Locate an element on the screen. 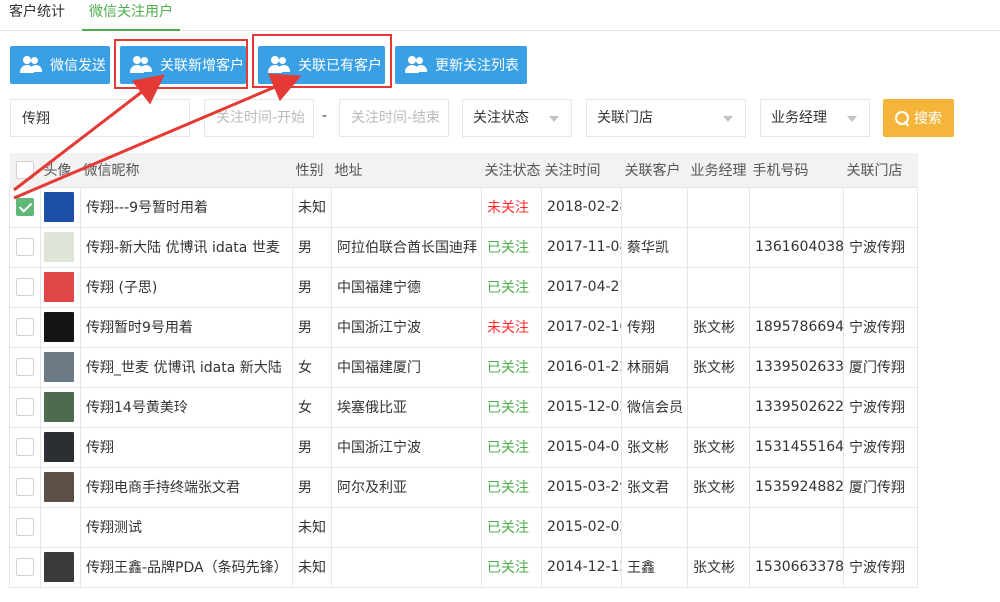  cell-follow-time: 2017-02-10 is located at coordinates (581, 327).